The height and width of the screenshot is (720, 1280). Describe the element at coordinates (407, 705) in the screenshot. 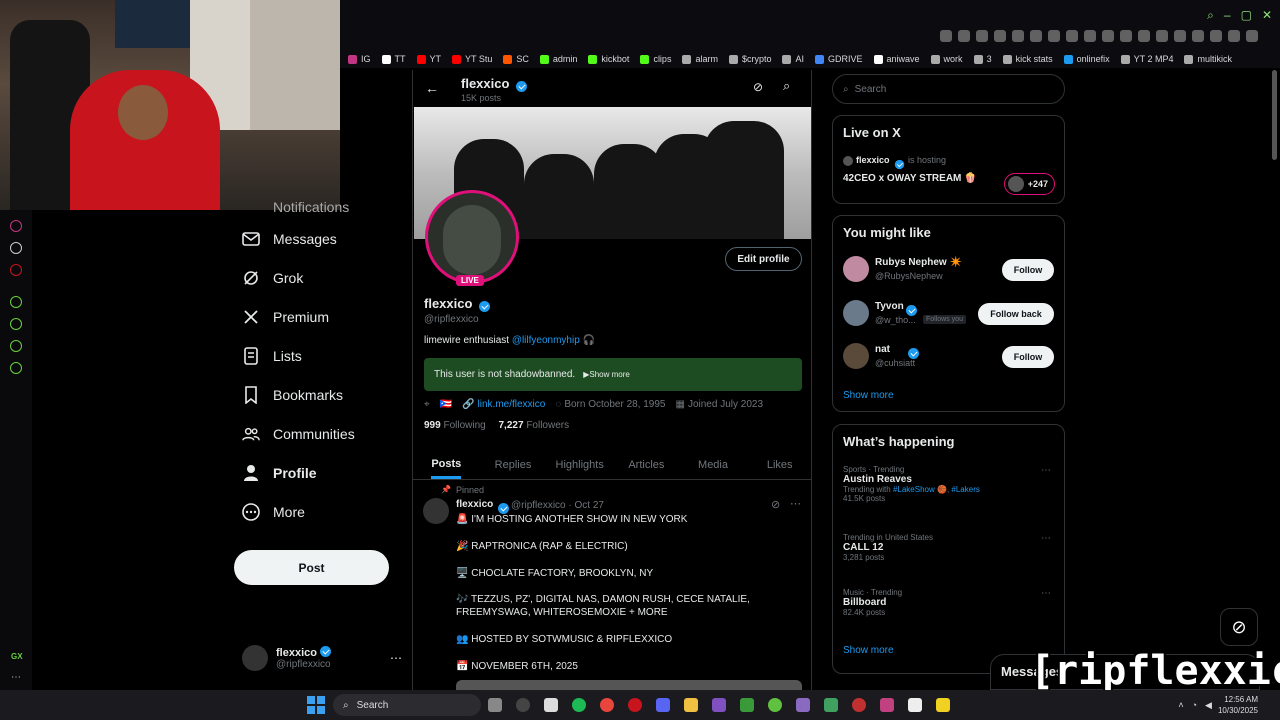

I see `taskbar-search: ⌕ Search` at that location.